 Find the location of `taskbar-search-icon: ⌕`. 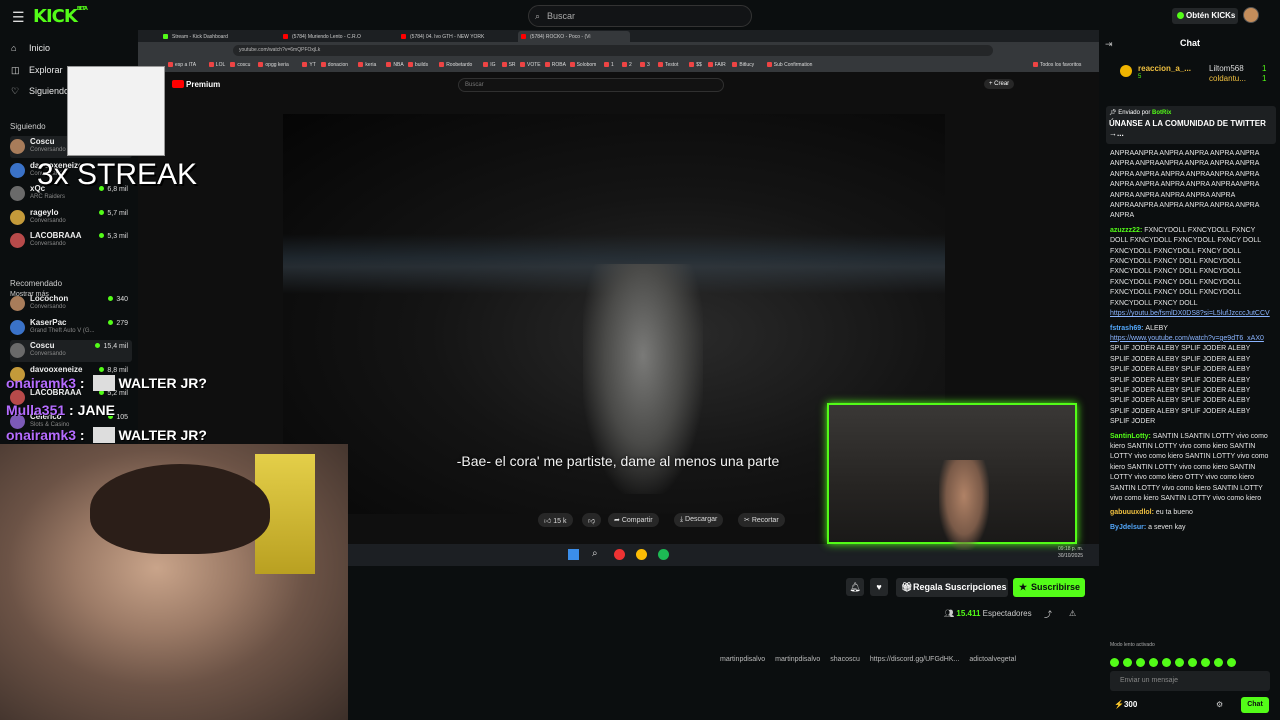

taskbar-search-icon: ⌕ is located at coordinates (595, 553).